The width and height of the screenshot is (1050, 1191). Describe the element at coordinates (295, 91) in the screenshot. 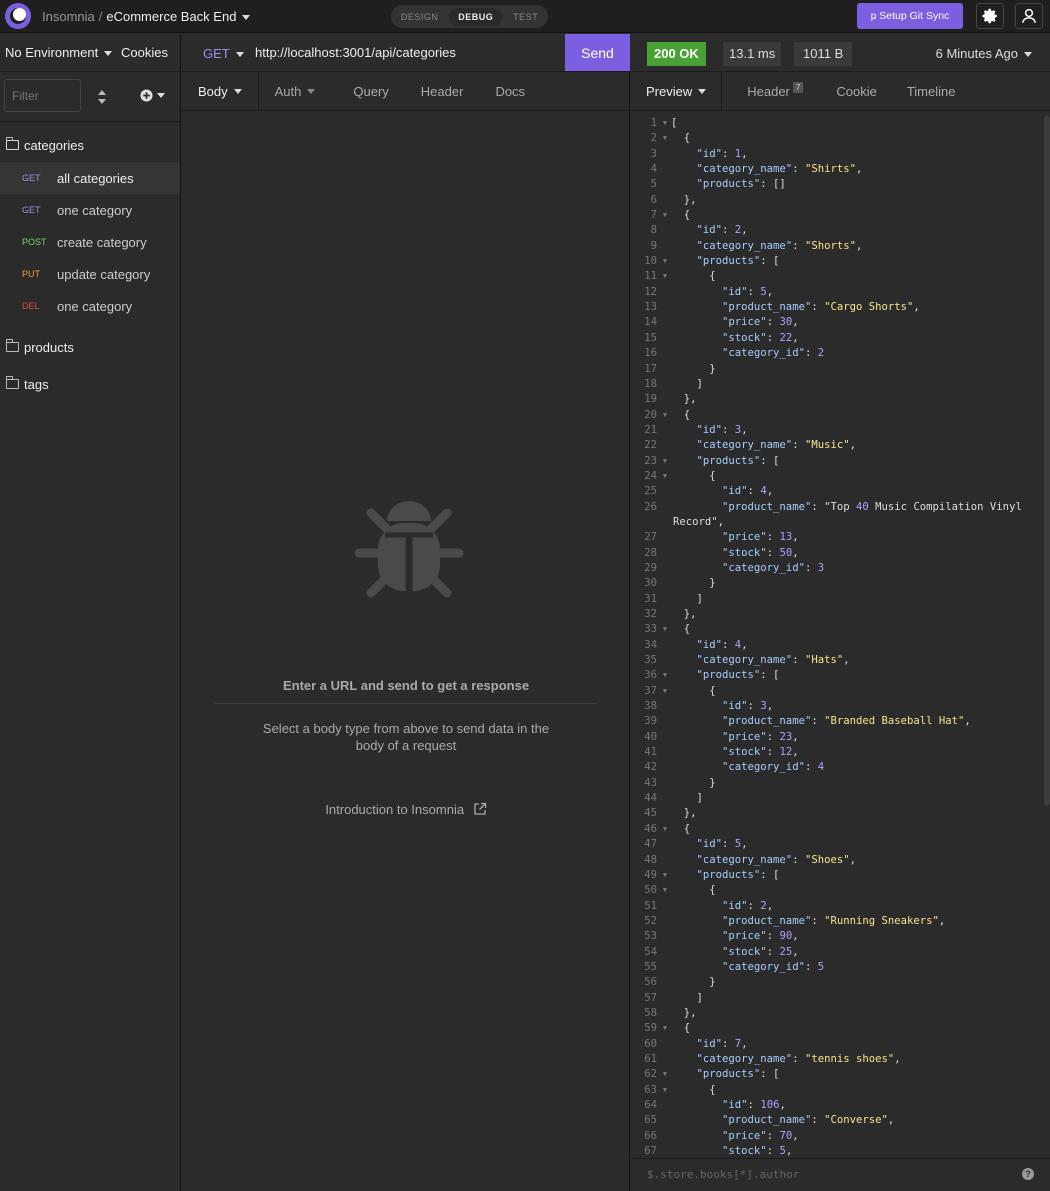

I see `tab-auth: Auth` at that location.